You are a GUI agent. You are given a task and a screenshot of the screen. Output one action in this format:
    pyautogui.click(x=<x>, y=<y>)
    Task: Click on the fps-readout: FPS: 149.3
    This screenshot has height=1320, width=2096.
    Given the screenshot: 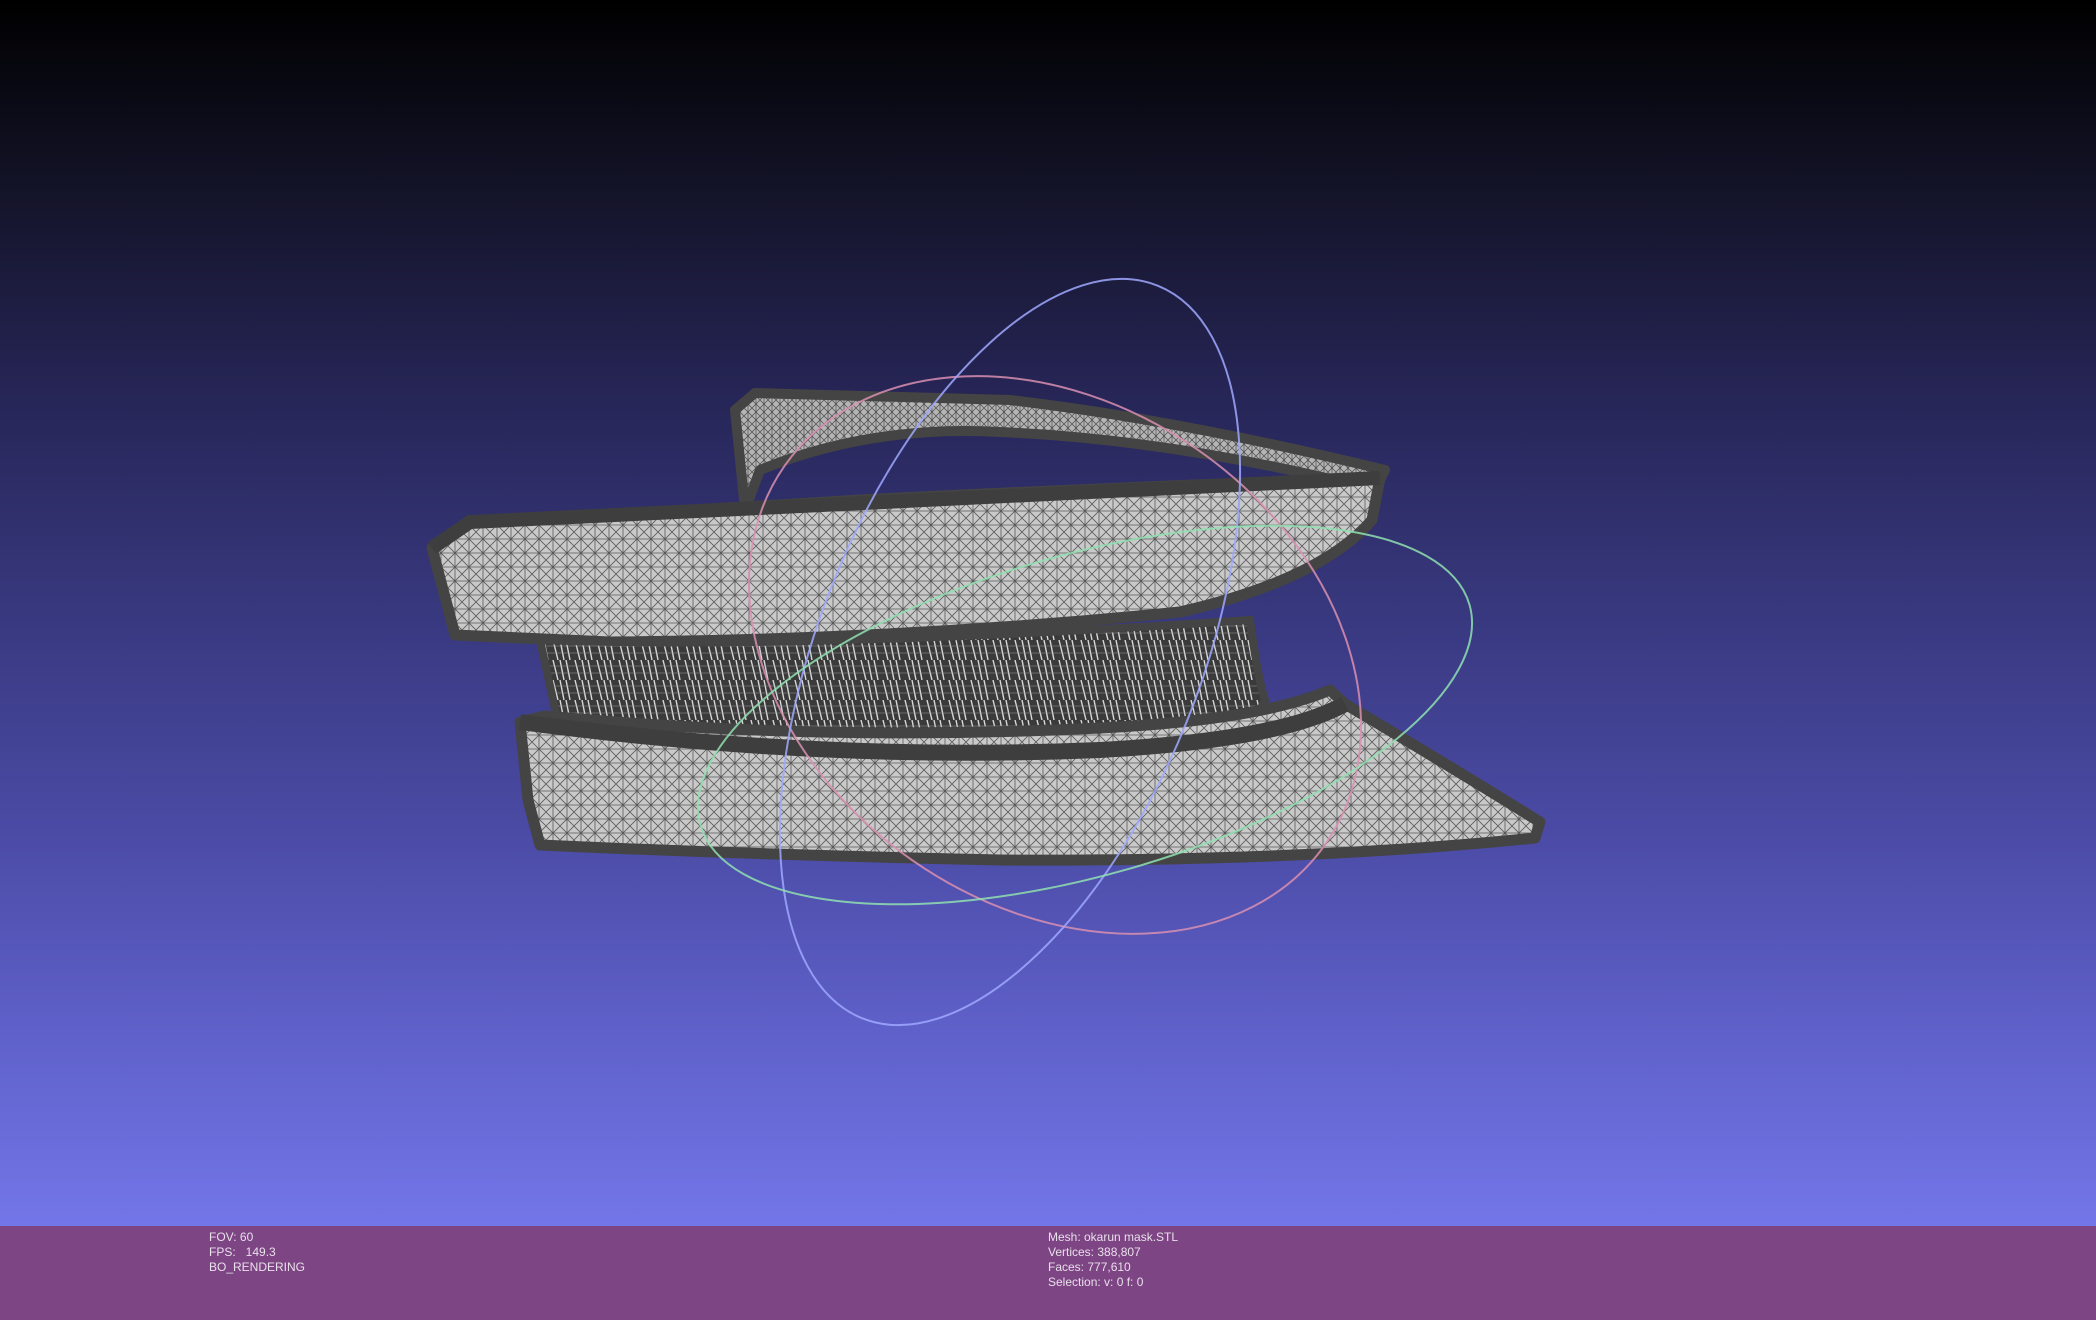 What is the action you would take?
    pyautogui.click(x=242, y=1252)
    